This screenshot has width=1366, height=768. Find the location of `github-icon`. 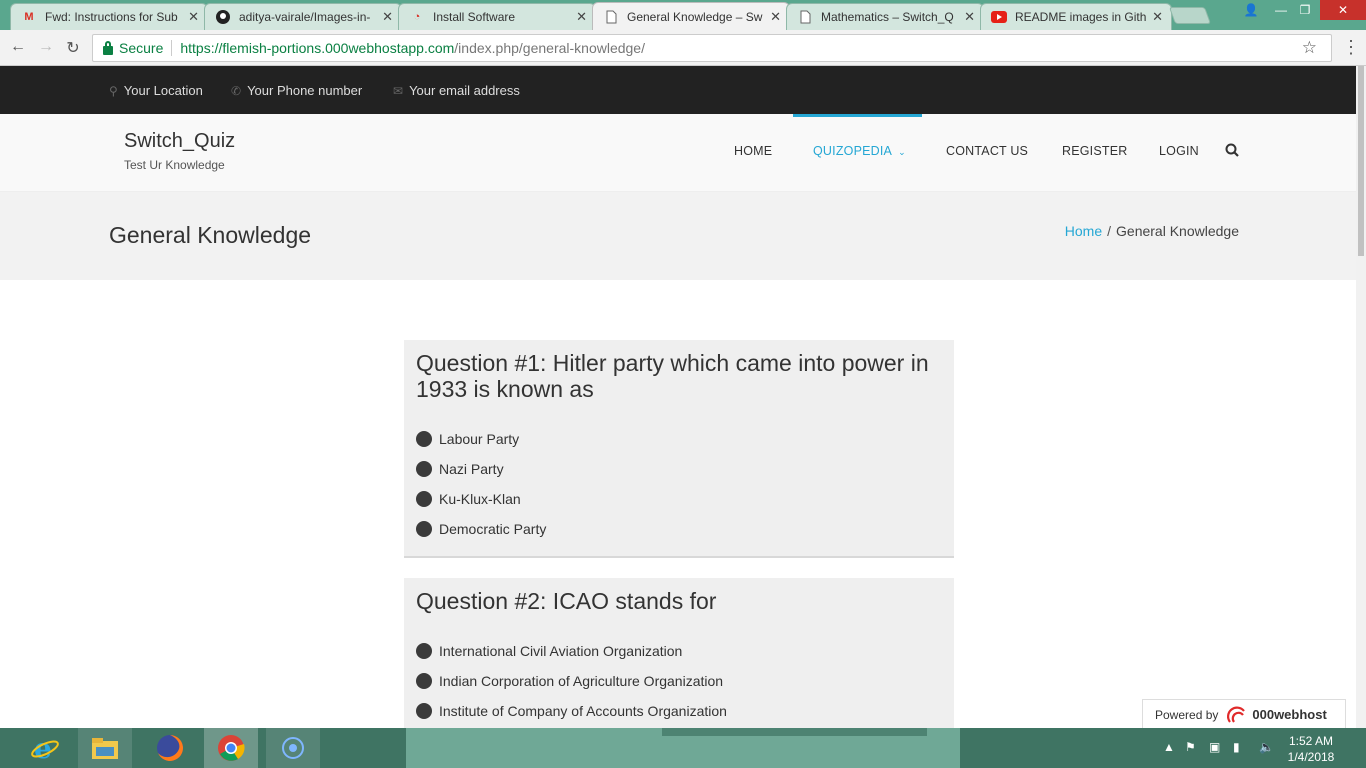

github-icon is located at coordinates (223, 17).